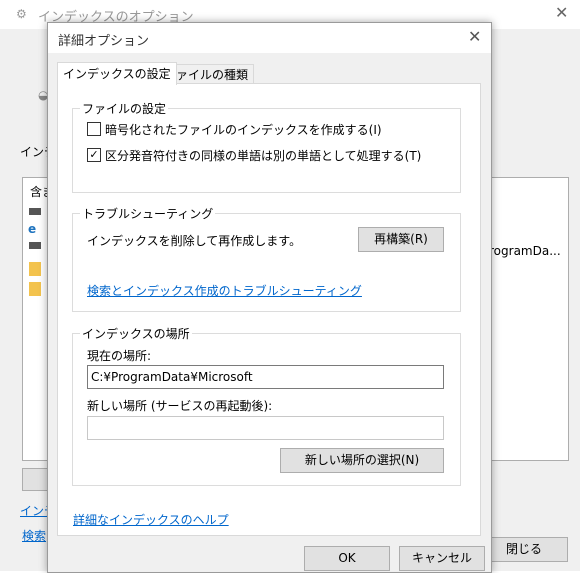 The image size is (580, 573). I want to click on rebuild-description: インデックスを削除して再作成します。, so click(194, 241).